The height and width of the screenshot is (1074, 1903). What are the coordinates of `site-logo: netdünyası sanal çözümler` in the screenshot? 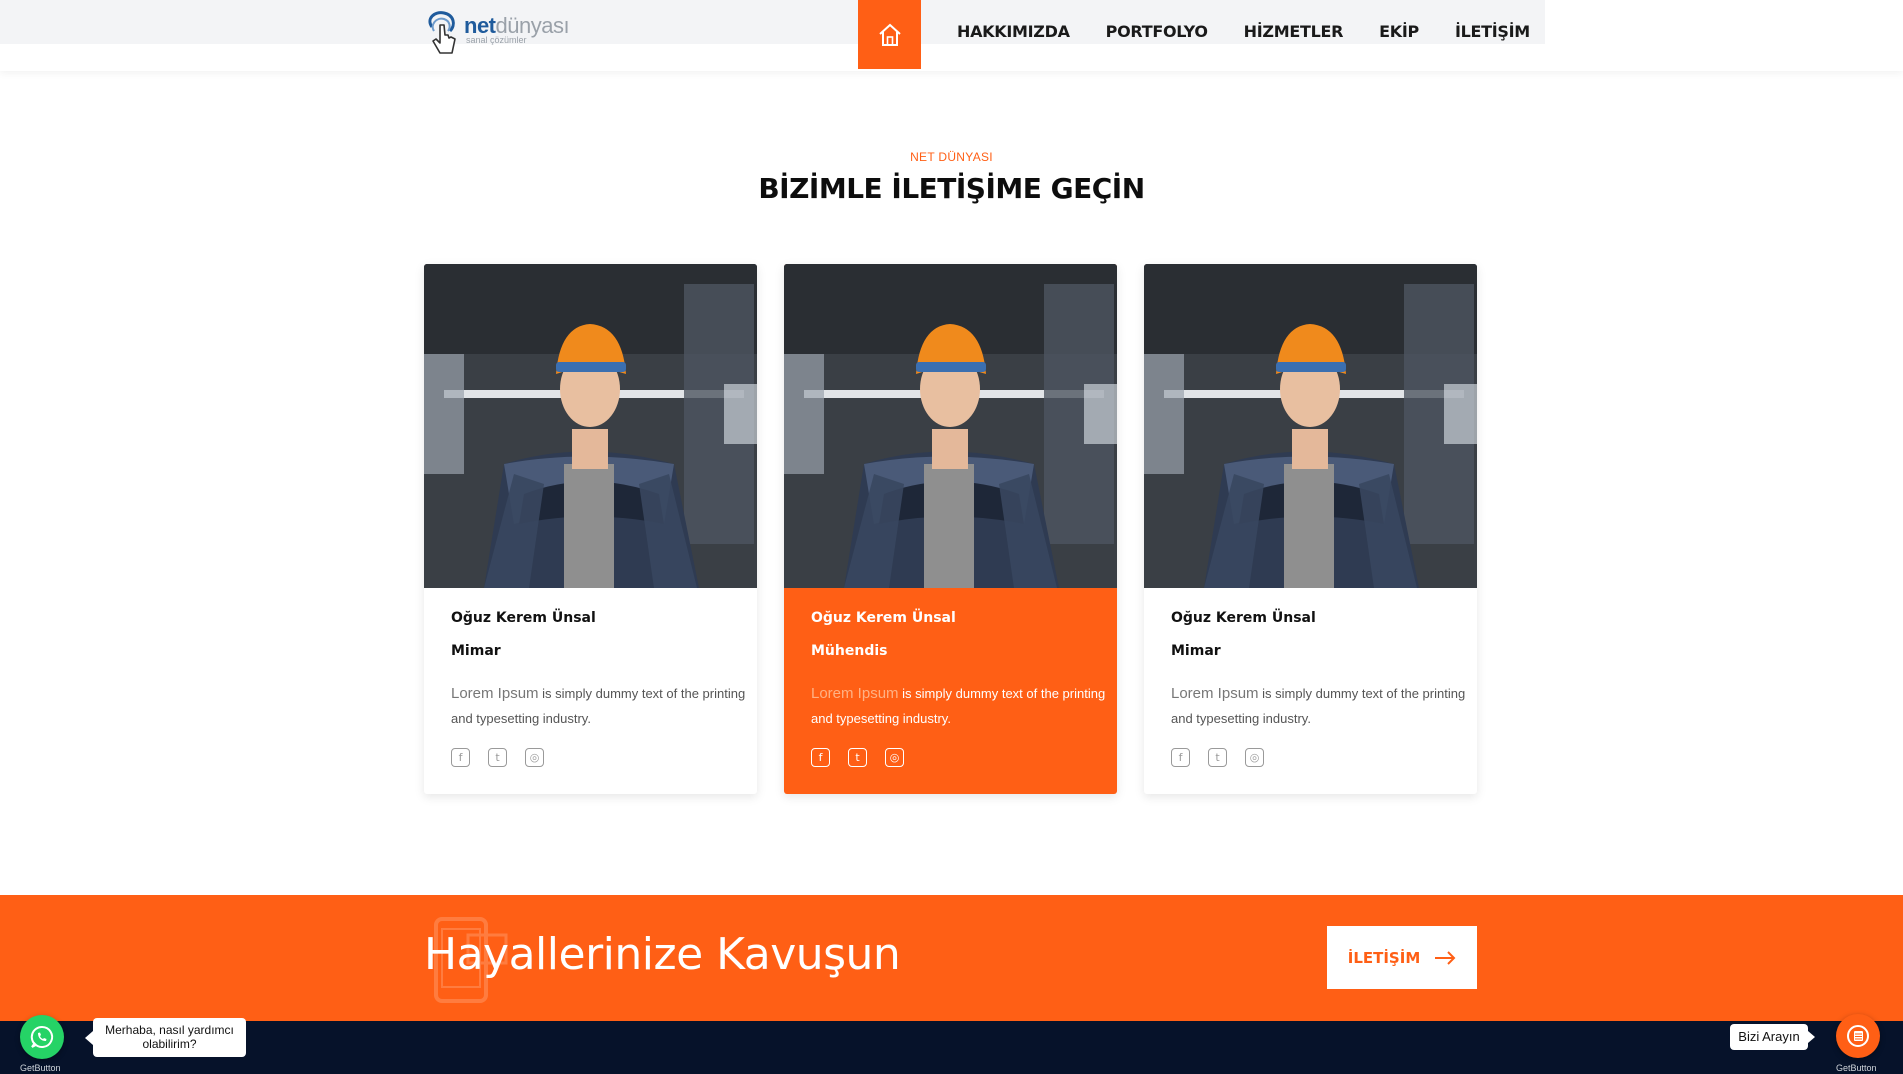 It's located at (499, 34).